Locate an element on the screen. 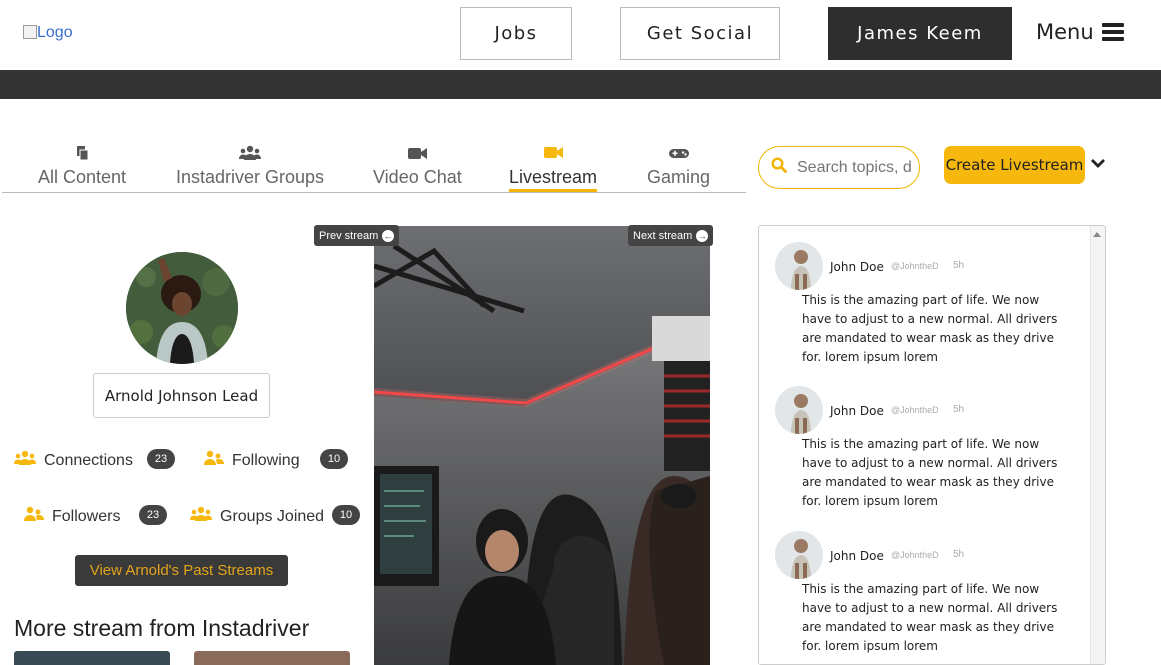  stat-label: Followers is located at coordinates (86, 516).